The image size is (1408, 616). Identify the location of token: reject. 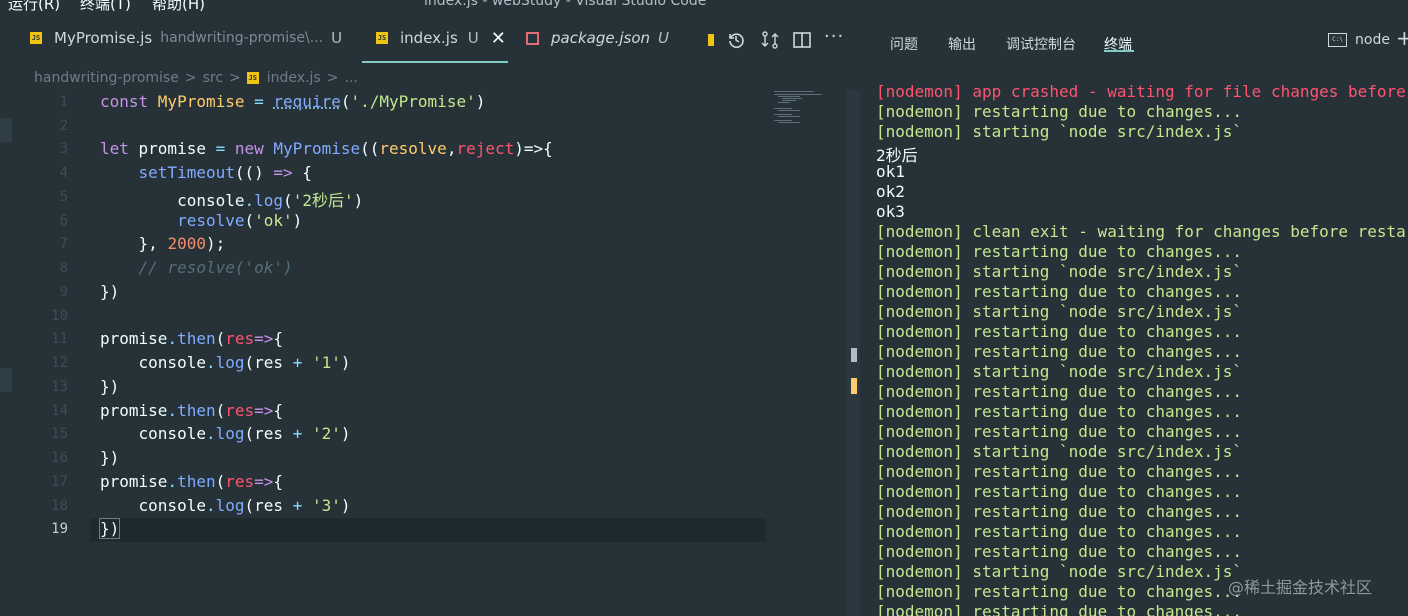
(485, 148).